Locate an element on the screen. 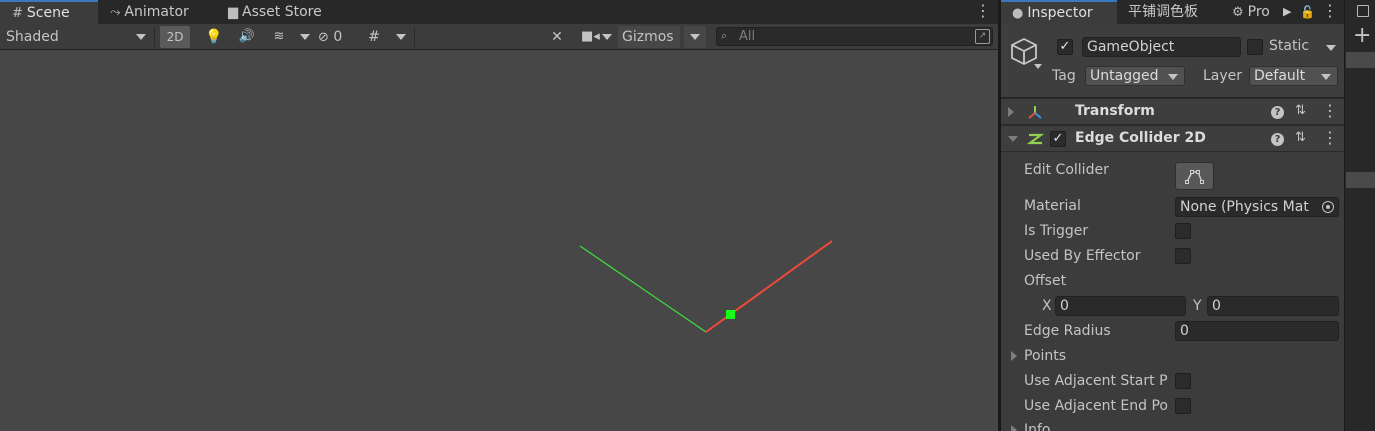 The height and width of the screenshot is (431, 1375). edge-collider-enabled-checkbox: ✓ is located at coordinates (1058, 139).